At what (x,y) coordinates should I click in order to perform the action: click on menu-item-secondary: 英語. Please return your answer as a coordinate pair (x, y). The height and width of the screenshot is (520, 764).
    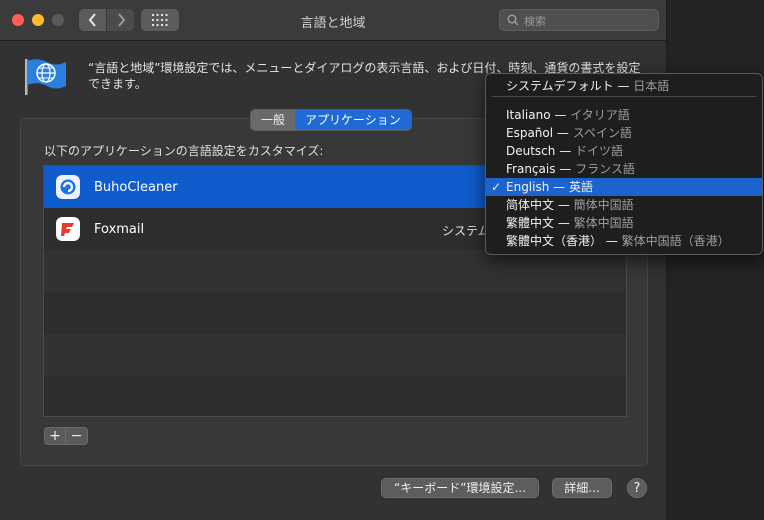
    Looking at the image, I should click on (580, 187).